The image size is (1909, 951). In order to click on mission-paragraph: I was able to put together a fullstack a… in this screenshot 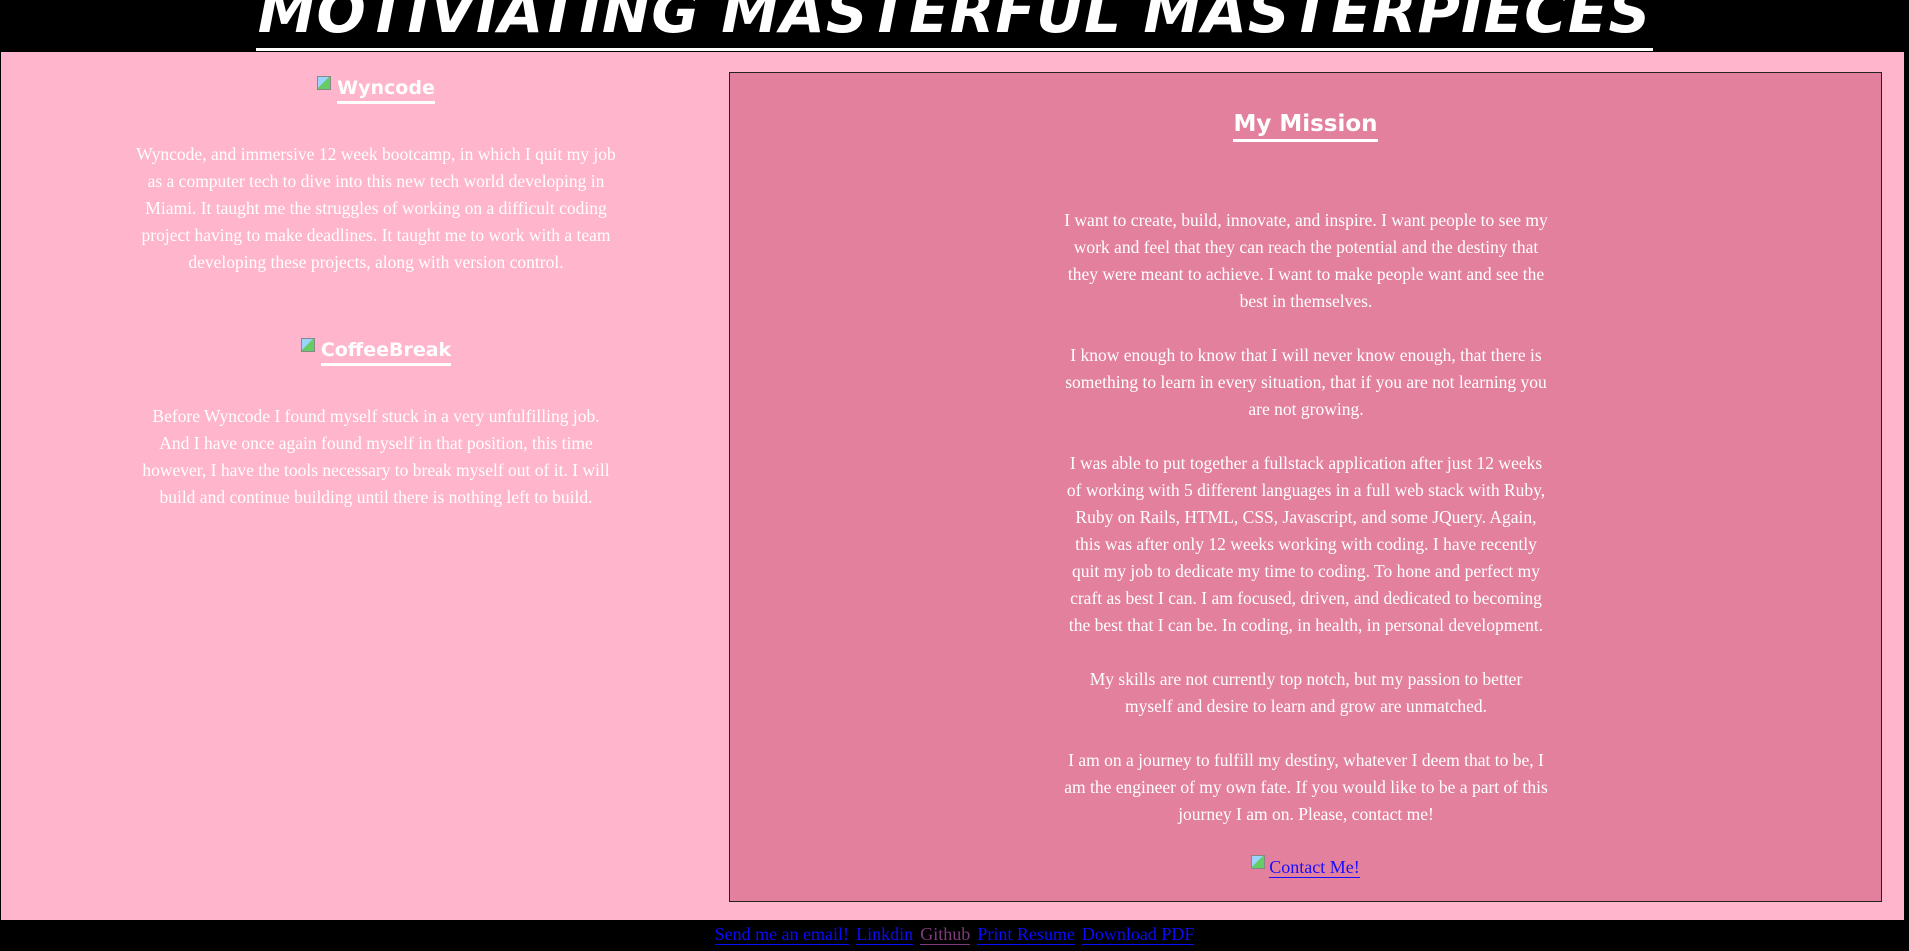, I will do `click(1306, 544)`.